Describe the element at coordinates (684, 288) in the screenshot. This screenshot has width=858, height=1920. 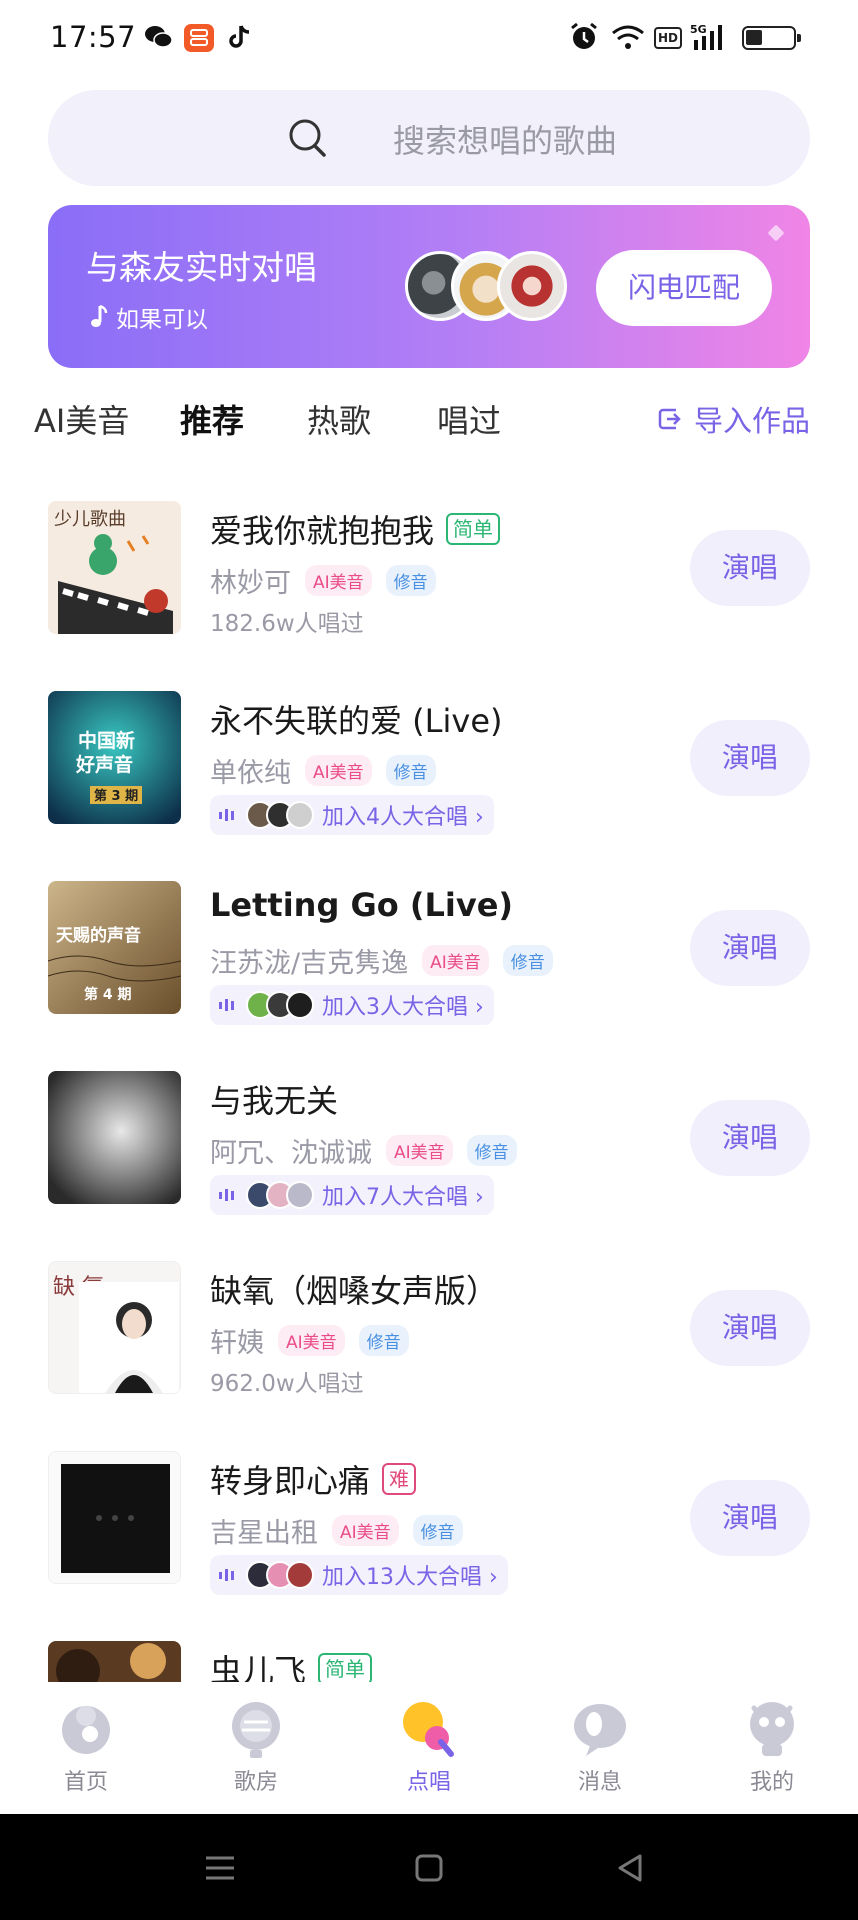
I see `lightning-match-button: 闪电匹配` at that location.